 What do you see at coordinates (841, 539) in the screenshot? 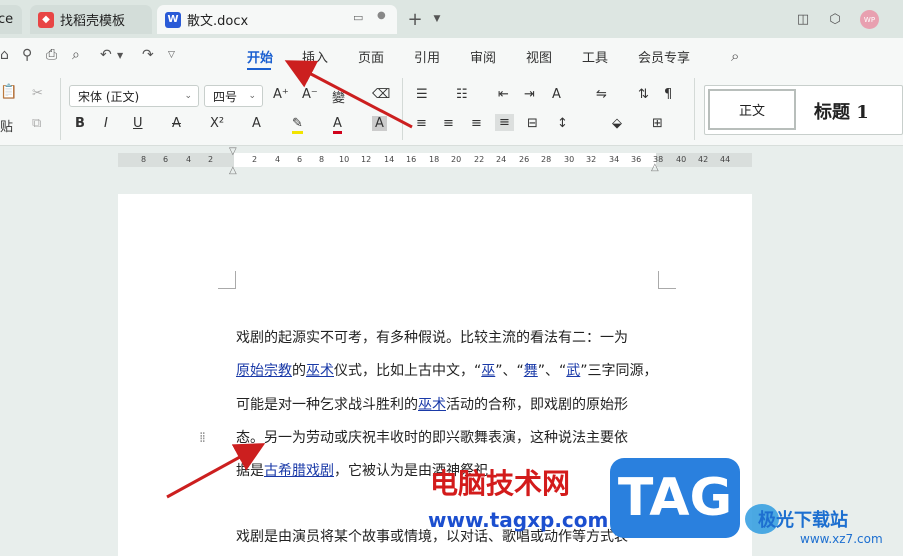
I see `watermark-brand-url: www.xz7.com` at bounding box center [841, 539].